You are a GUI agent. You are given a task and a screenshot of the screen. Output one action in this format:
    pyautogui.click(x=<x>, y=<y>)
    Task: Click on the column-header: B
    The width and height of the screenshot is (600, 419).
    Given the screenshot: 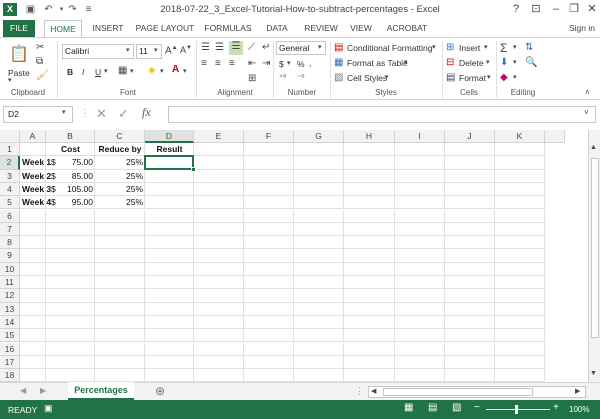 What is the action you would take?
    pyautogui.click(x=70, y=136)
    